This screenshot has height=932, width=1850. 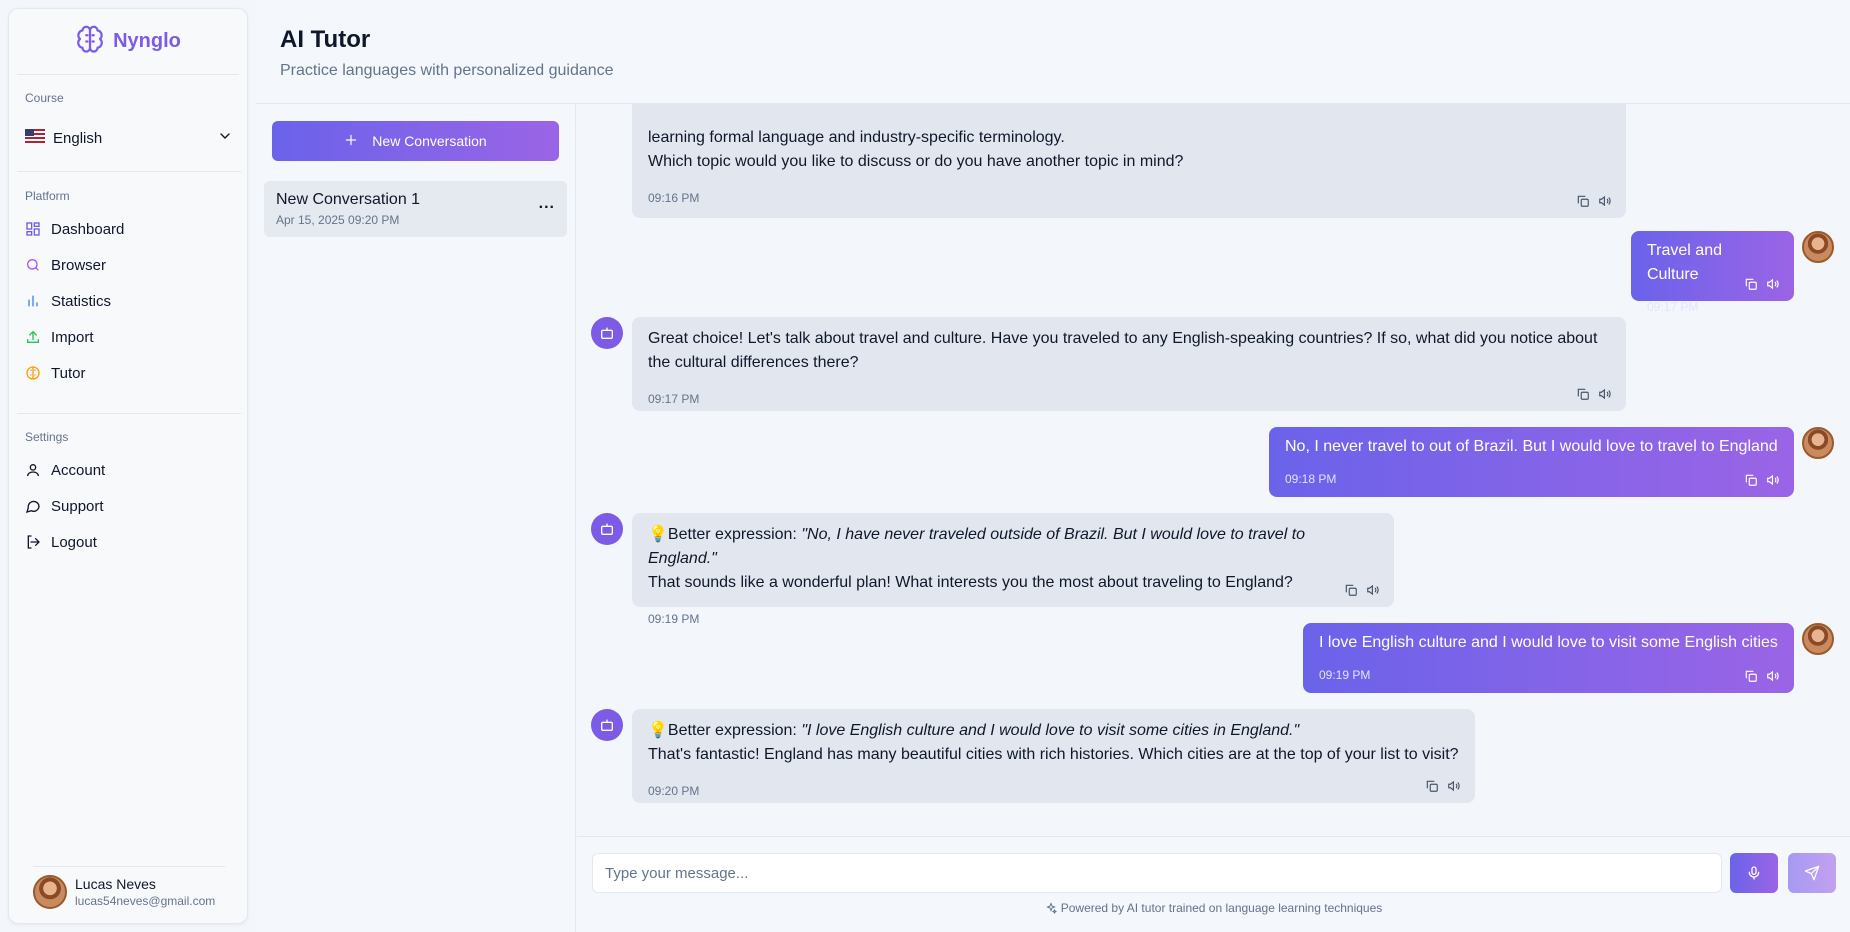 I want to click on platform-label: Platform, so click(x=47, y=196).